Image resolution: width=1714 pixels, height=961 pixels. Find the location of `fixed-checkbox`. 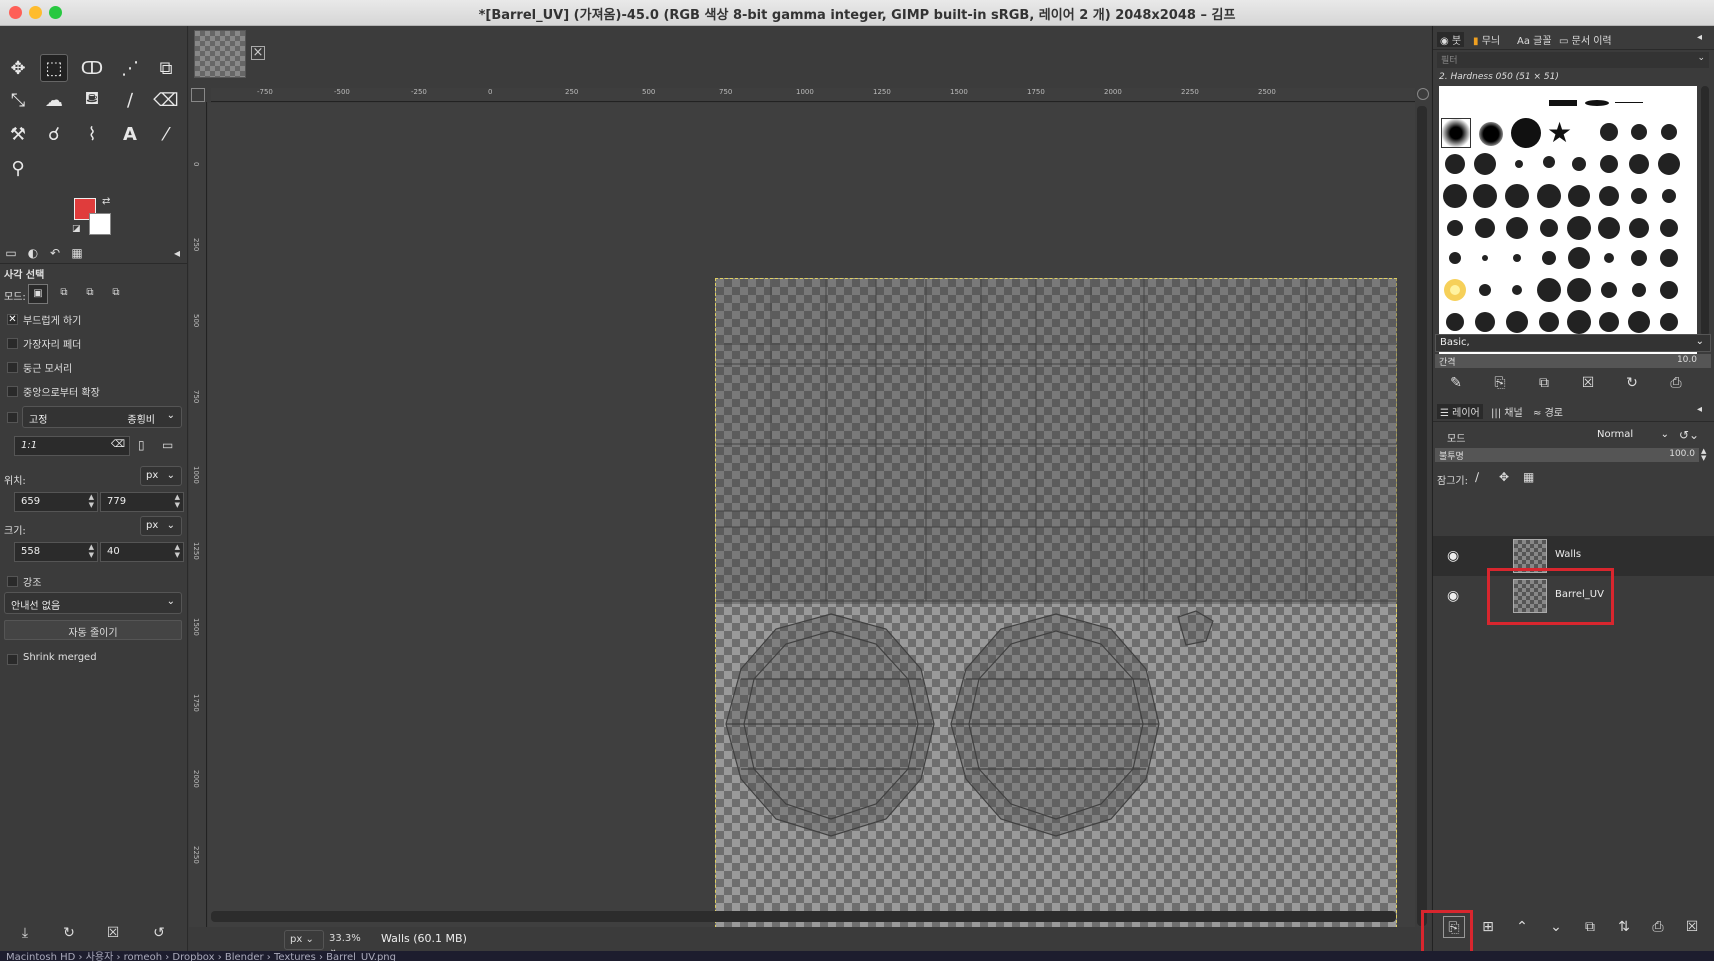

fixed-checkbox is located at coordinates (12, 417).